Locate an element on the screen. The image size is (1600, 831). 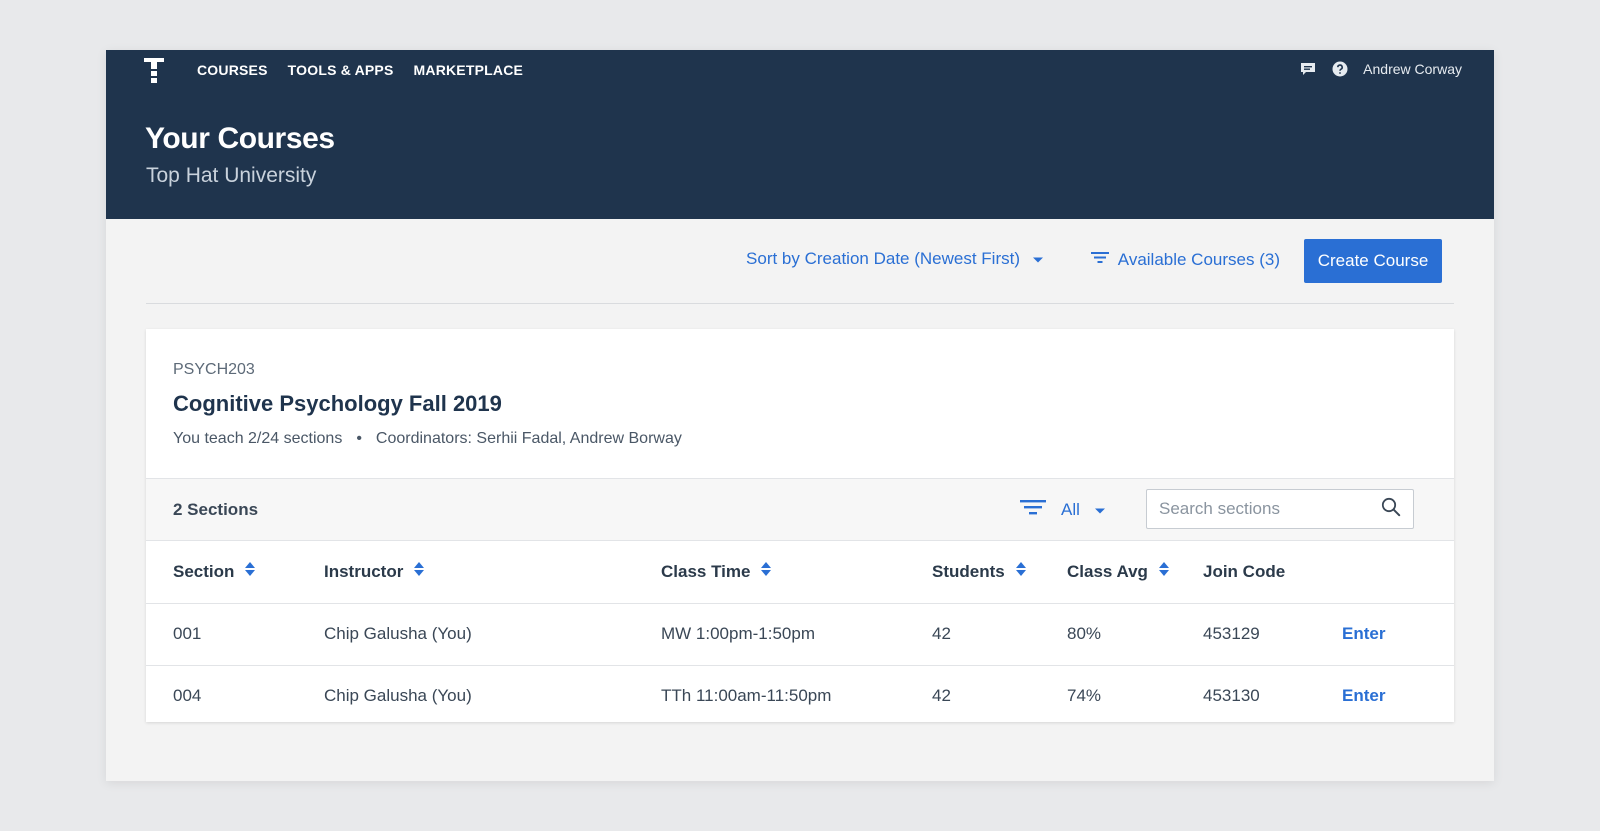
help-icon is located at coordinates (1340, 69).